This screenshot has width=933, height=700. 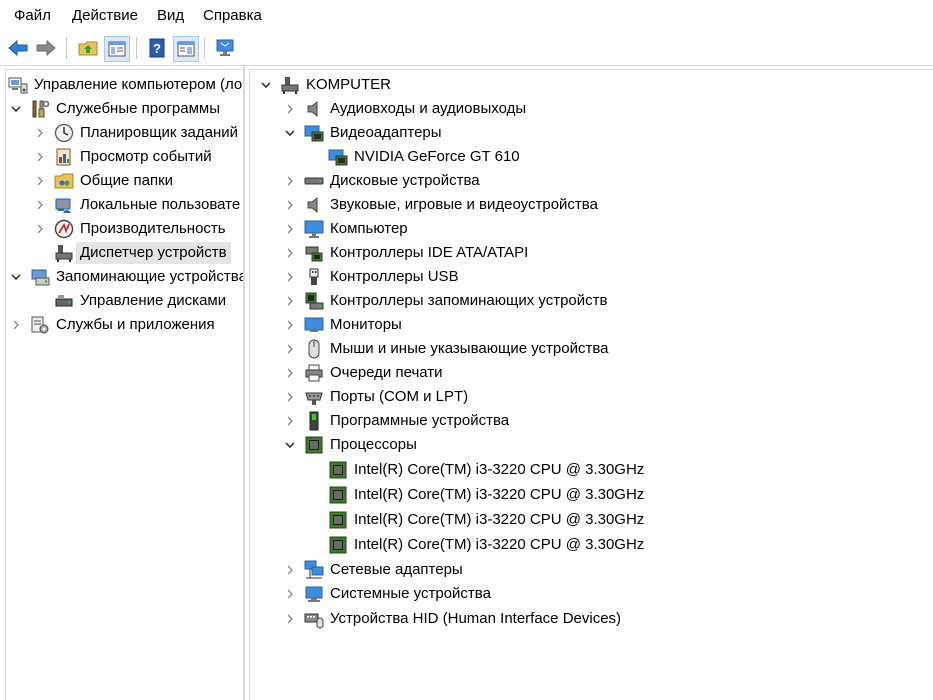 What do you see at coordinates (469, 348) in the screenshot?
I see `device-label: Мыши и иные указывающие устройства` at bounding box center [469, 348].